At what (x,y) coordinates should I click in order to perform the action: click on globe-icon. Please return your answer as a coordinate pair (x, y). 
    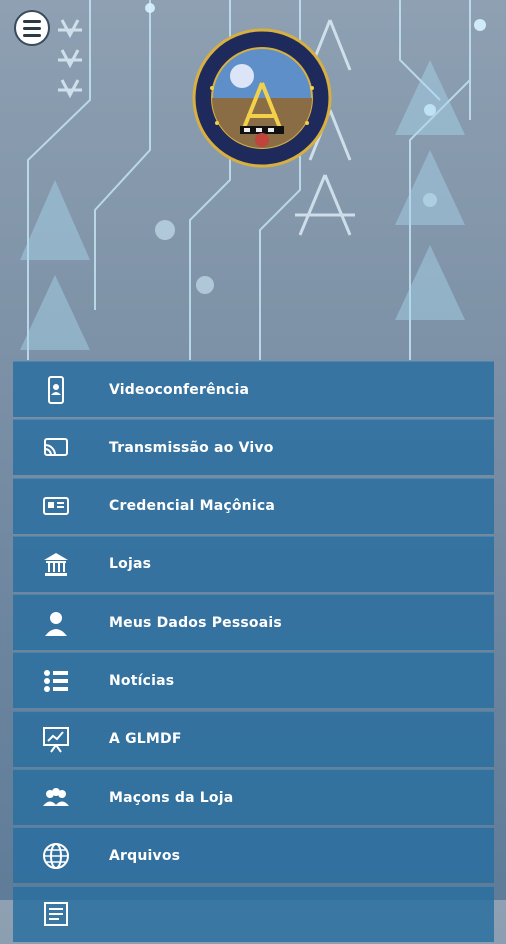
    Looking at the image, I should click on (56, 856).